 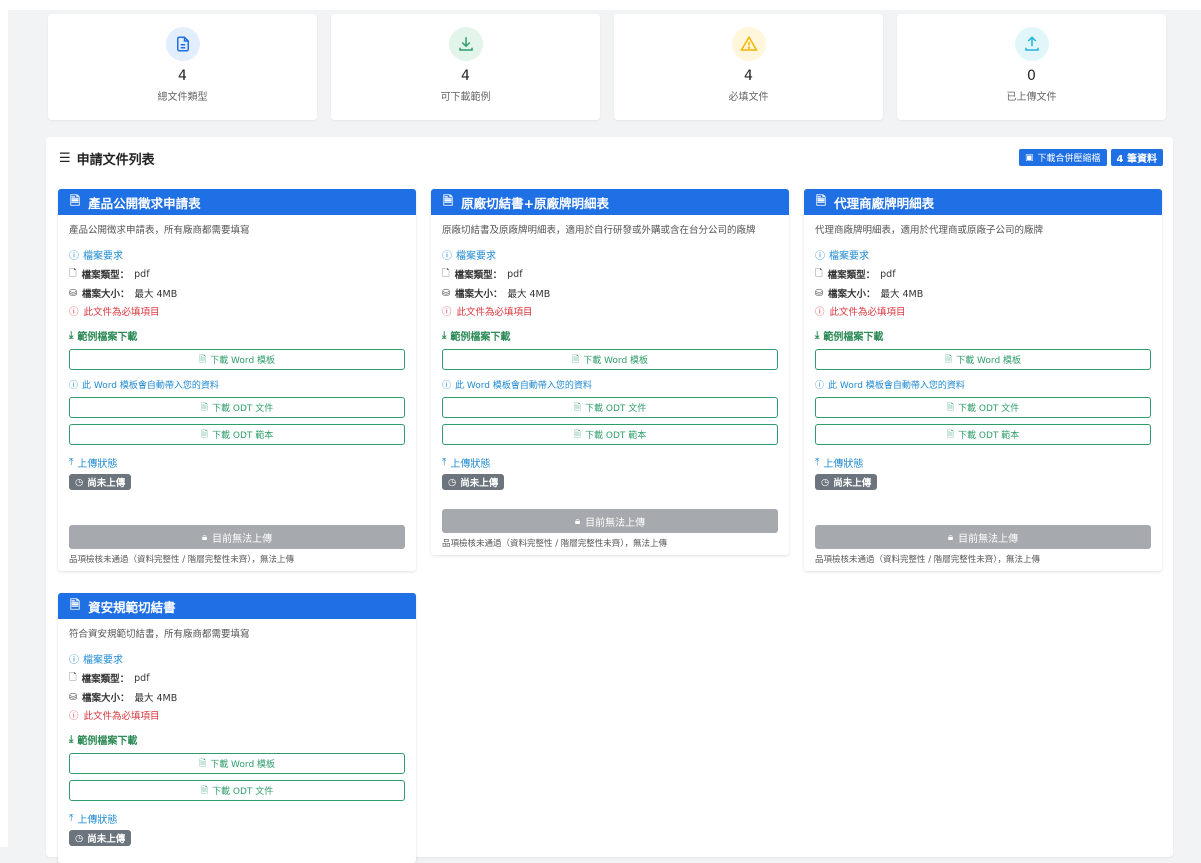 What do you see at coordinates (182, 44) in the screenshot?
I see `file-text-icon` at bounding box center [182, 44].